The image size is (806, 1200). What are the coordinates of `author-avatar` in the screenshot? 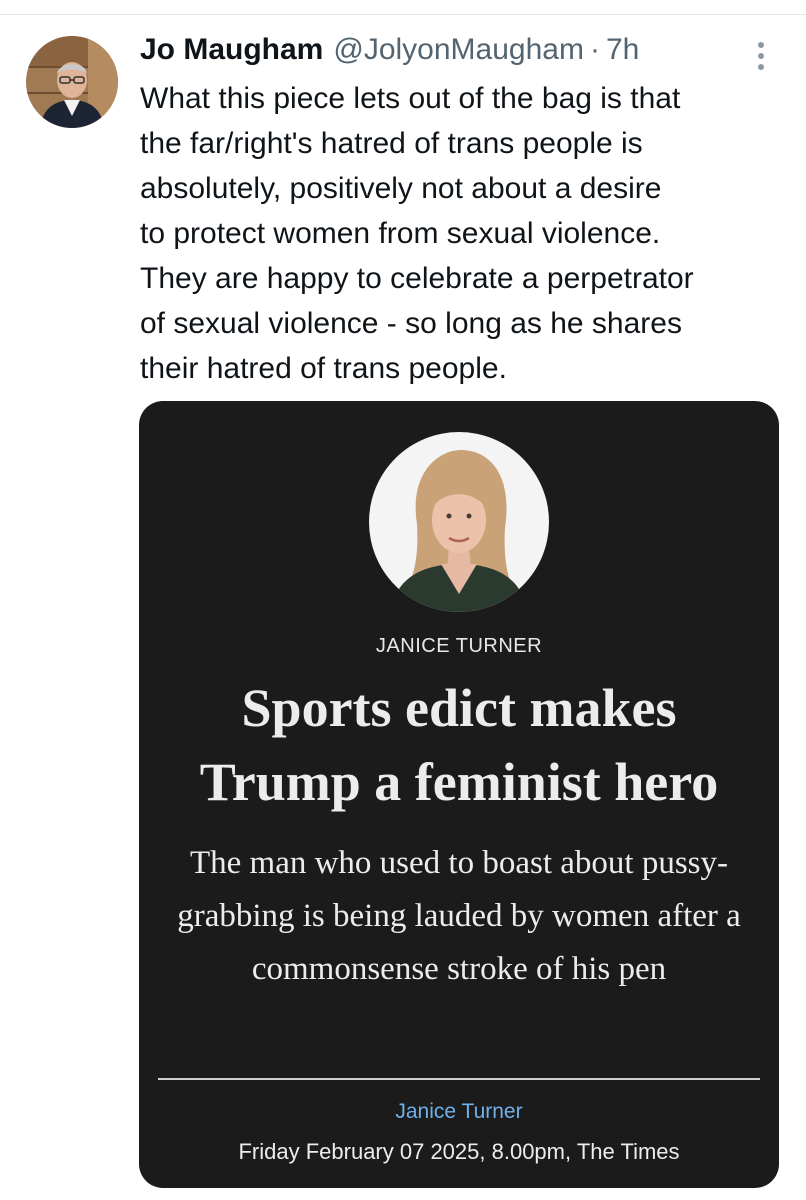 It's located at (72, 82).